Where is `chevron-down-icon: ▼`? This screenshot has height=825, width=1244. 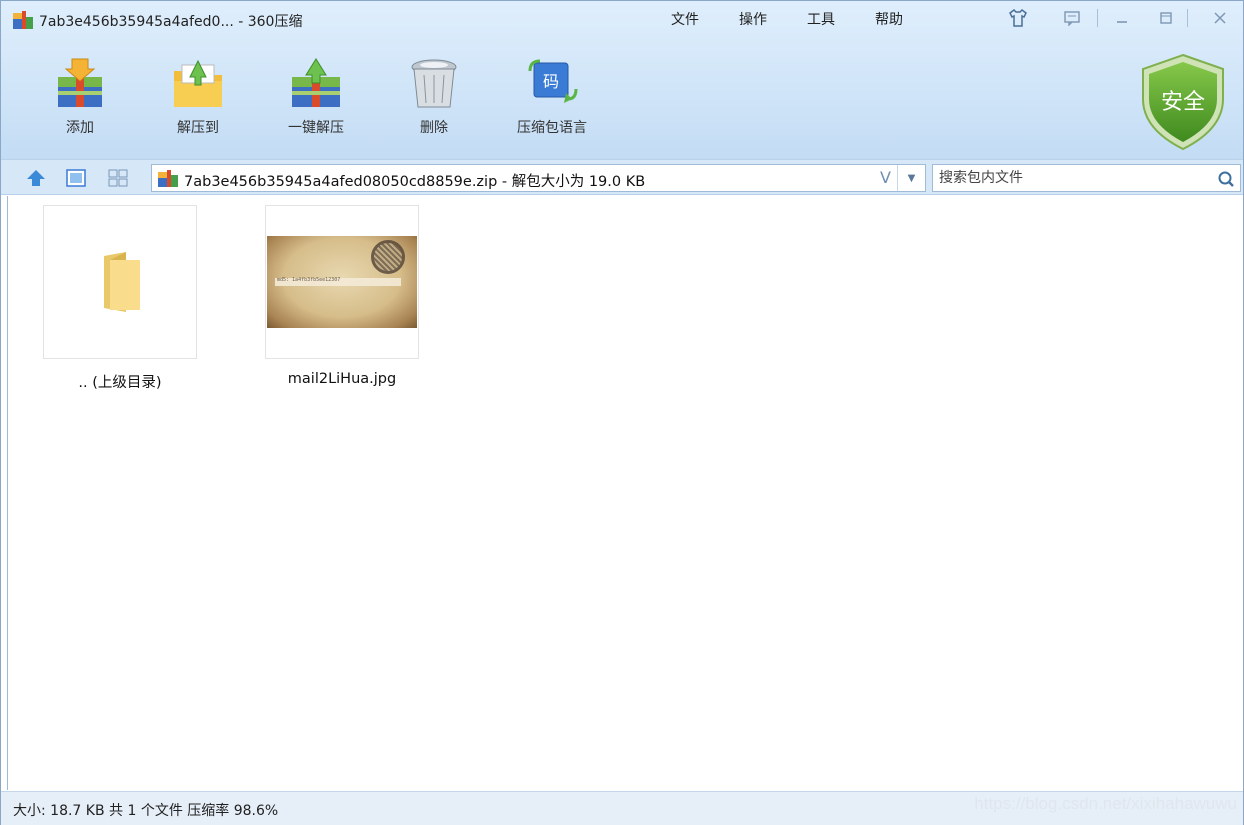 chevron-down-icon: ▼ is located at coordinates (911, 178).